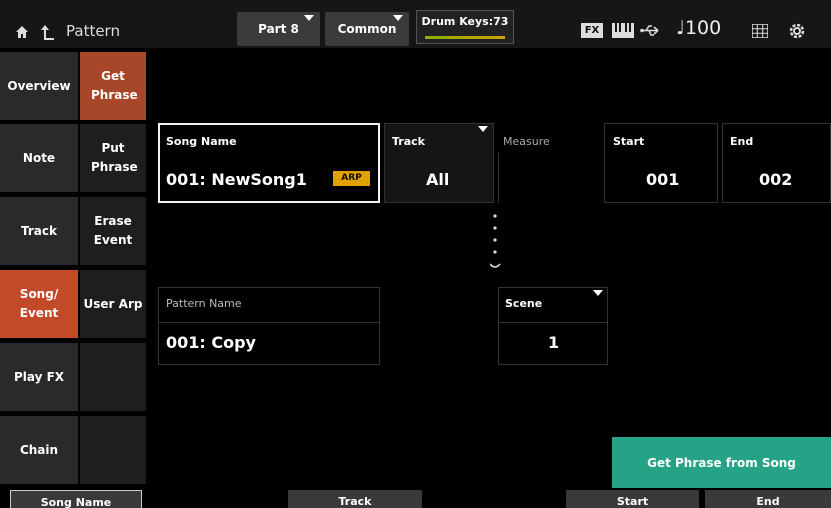 This screenshot has width=831, height=508. I want to click on nav-overview: Overview, so click(39, 86).